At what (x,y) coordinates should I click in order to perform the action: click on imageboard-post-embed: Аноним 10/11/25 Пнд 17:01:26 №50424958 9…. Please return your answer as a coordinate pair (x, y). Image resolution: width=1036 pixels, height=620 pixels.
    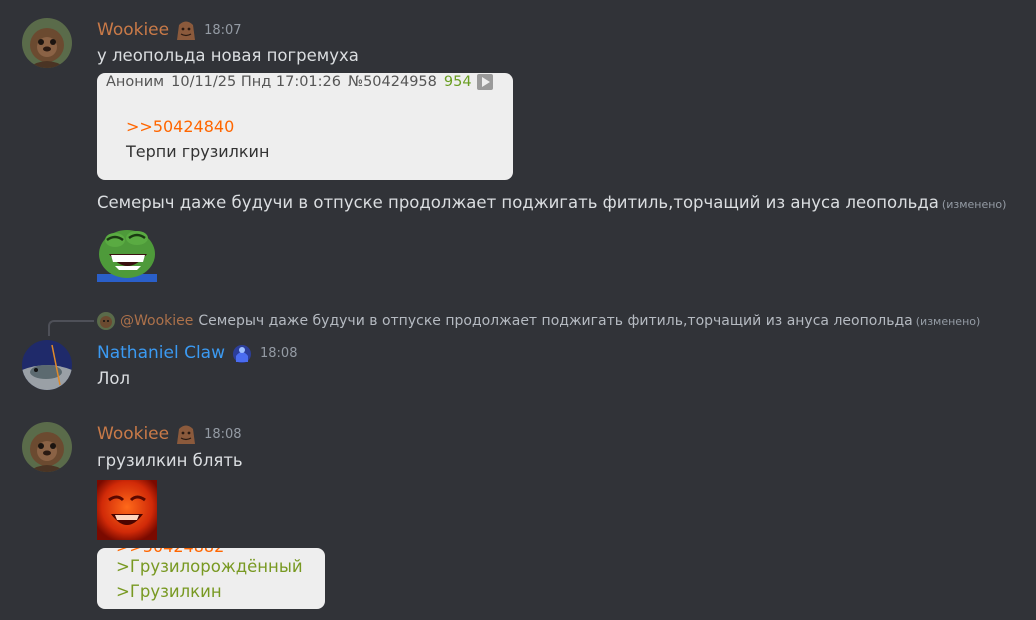
    Looking at the image, I should click on (305, 126).